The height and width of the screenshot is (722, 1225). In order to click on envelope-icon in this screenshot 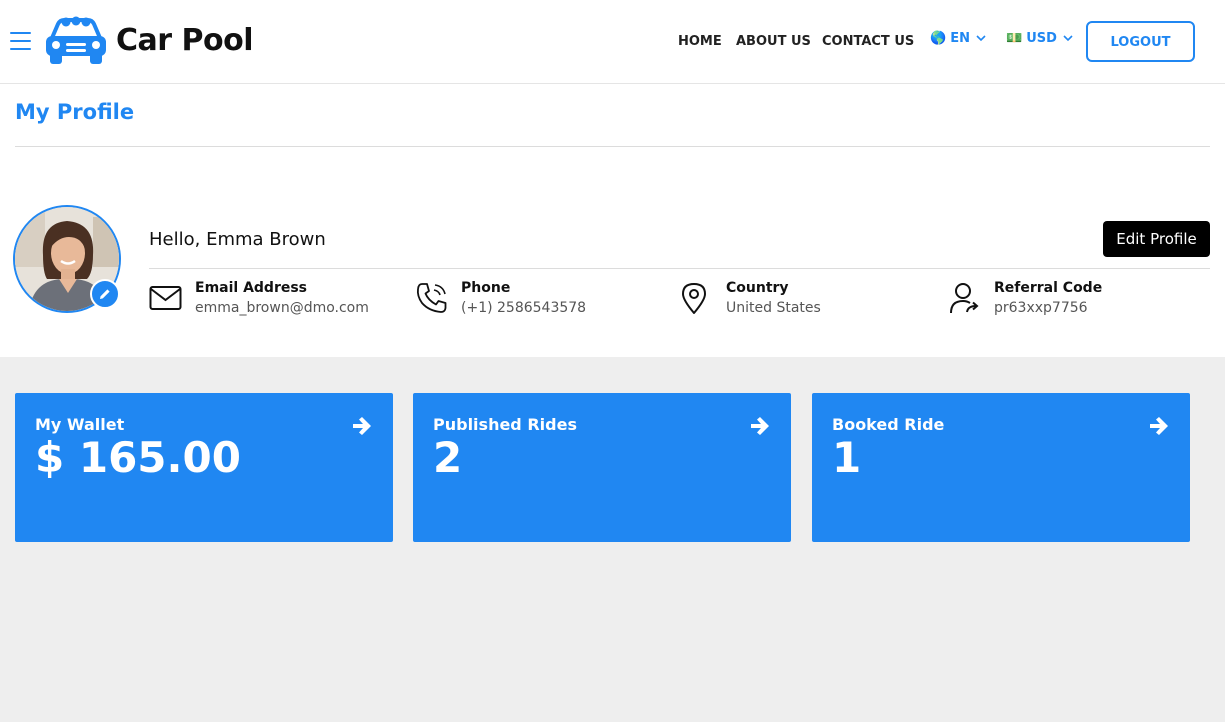, I will do `click(165, 298)`.